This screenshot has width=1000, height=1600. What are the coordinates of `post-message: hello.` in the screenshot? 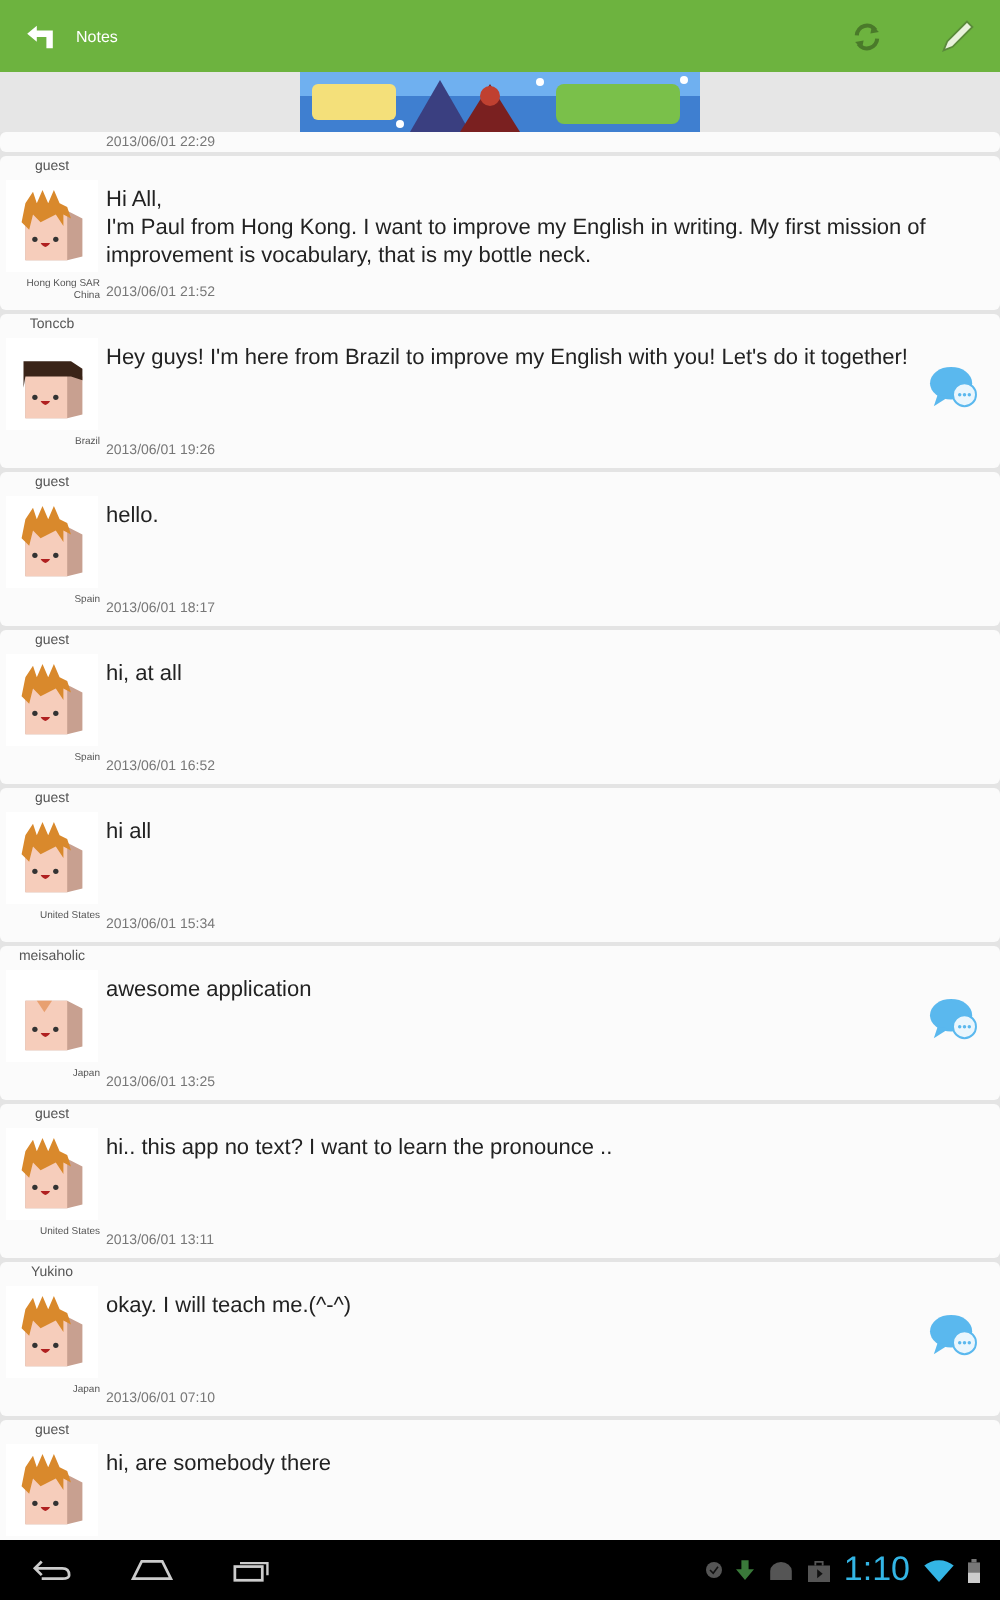 It's located at (133, 517).